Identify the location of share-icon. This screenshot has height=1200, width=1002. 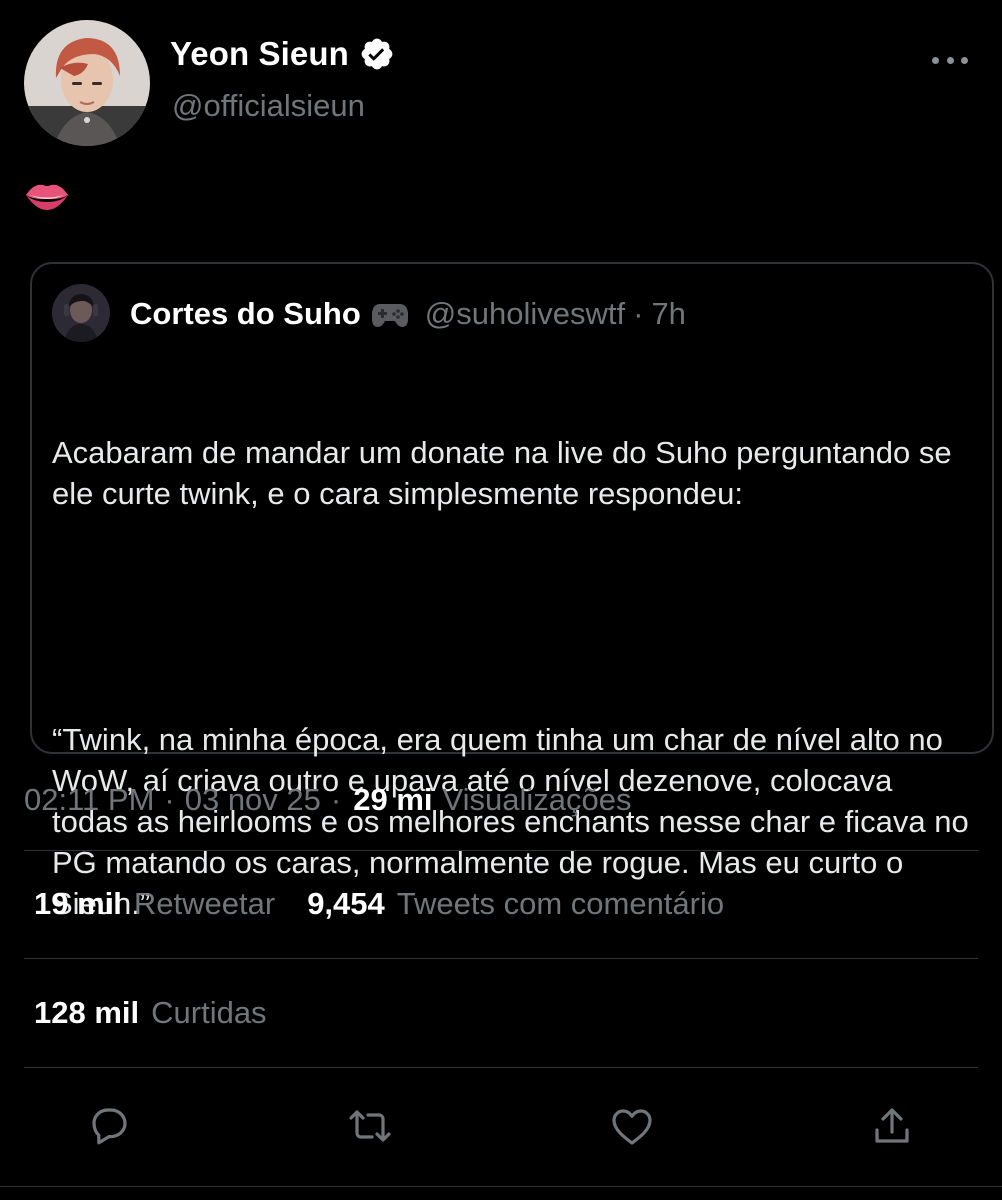
(892, 1126).